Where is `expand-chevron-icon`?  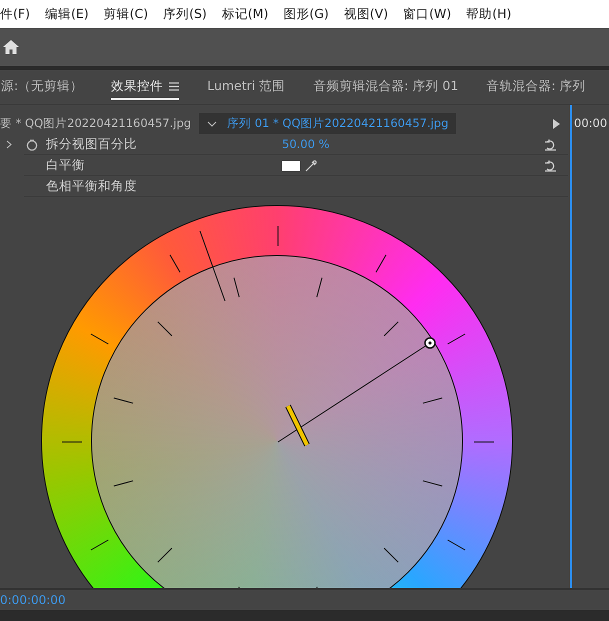 expand-chevron-icon is located at coordinates (9, 145).